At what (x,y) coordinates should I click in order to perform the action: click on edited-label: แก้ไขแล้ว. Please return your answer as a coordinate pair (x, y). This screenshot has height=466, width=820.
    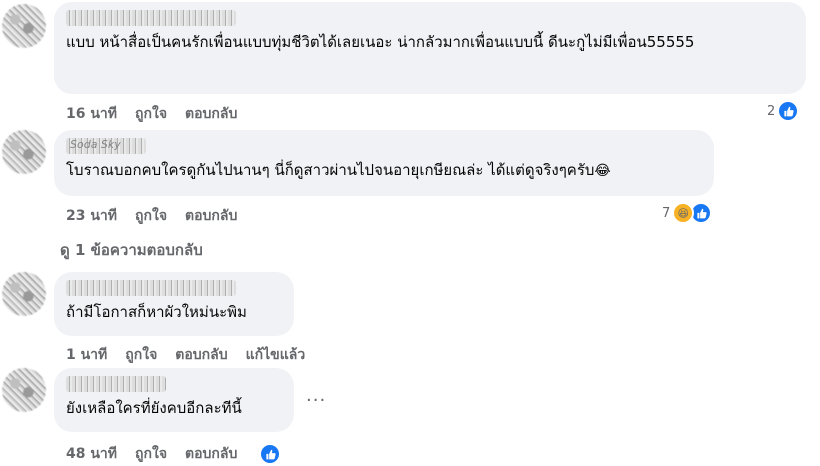
    Looking at the image, I should click on (276, 355).